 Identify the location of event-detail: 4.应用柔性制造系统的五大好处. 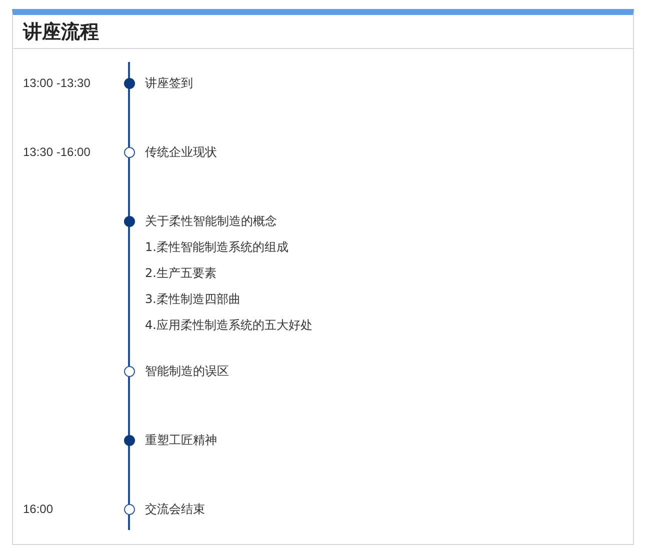
(228, 325).